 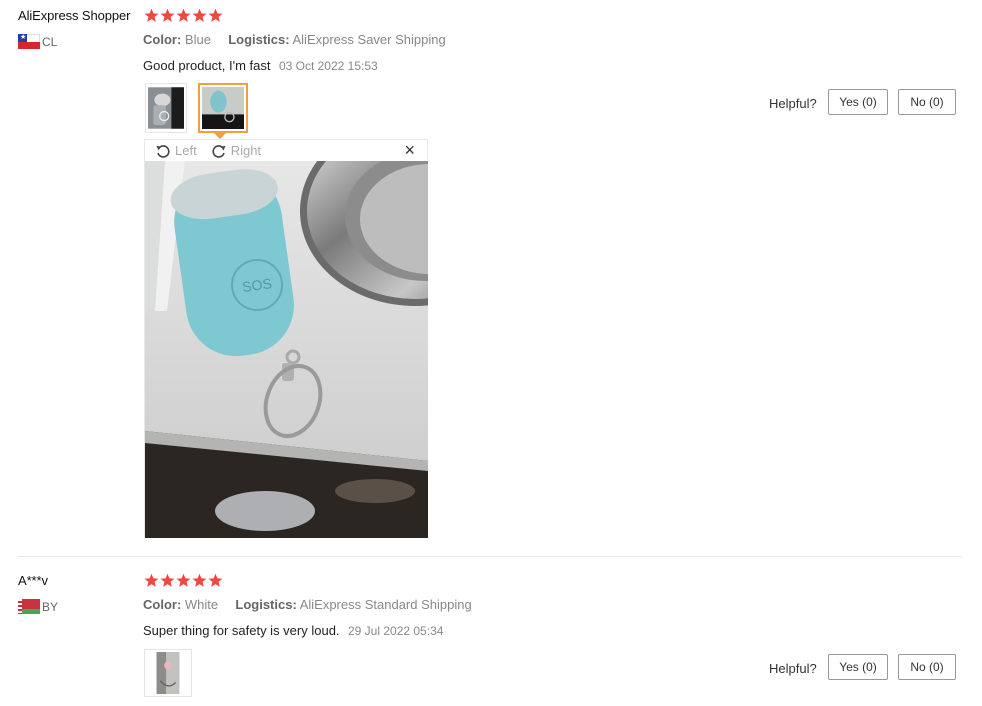 I want to click on review-body: Good product, I'm fast 03 Oct 2022 15:53, so click(x=260, y=66).